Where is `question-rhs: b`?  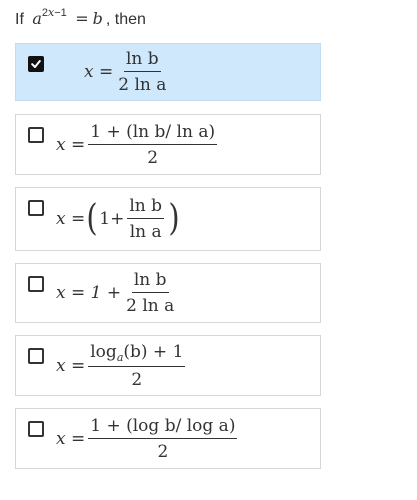 question-rhs: b is located at coordinates (97, 18).